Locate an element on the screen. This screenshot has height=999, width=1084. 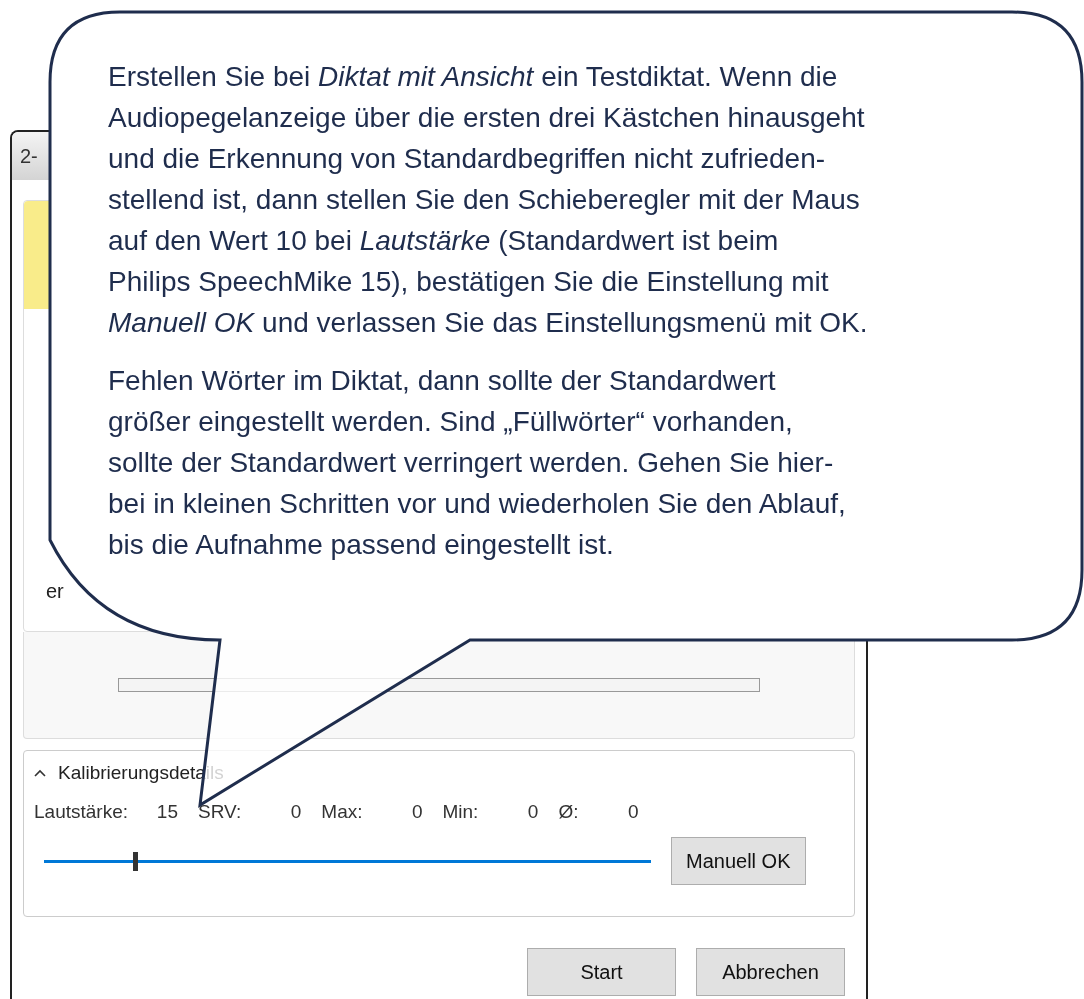
info-text: er is located at coordinates (55, 591).